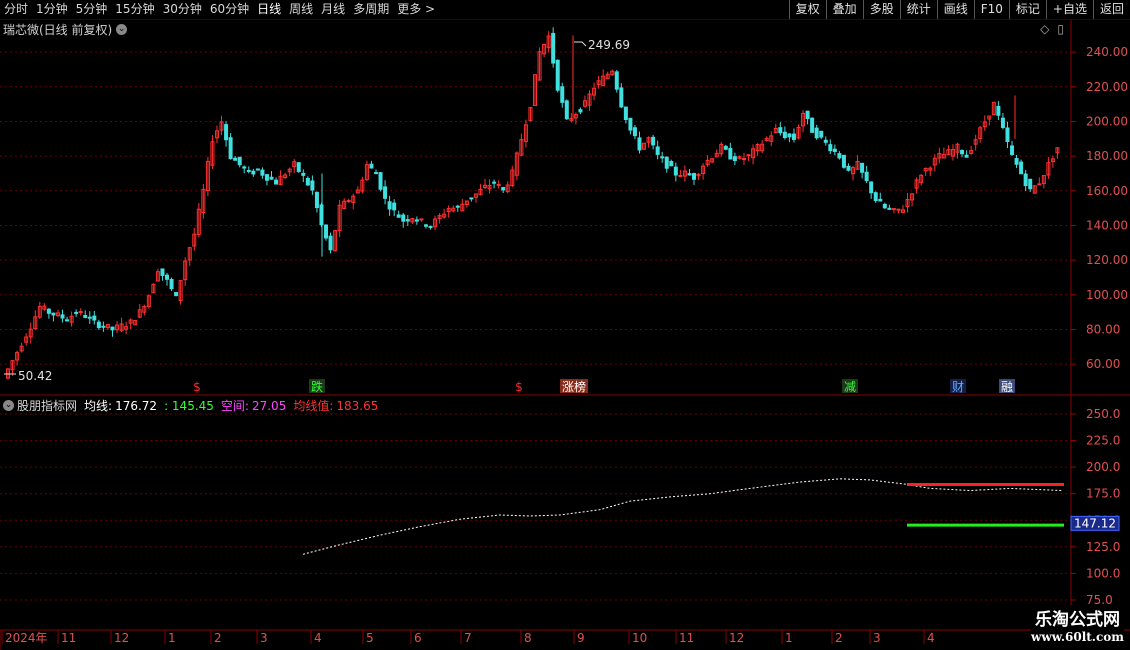  Describe the element at coordinates (1107, 121) in the screenshot. I see `price-tick-2: 200.00` at that location.